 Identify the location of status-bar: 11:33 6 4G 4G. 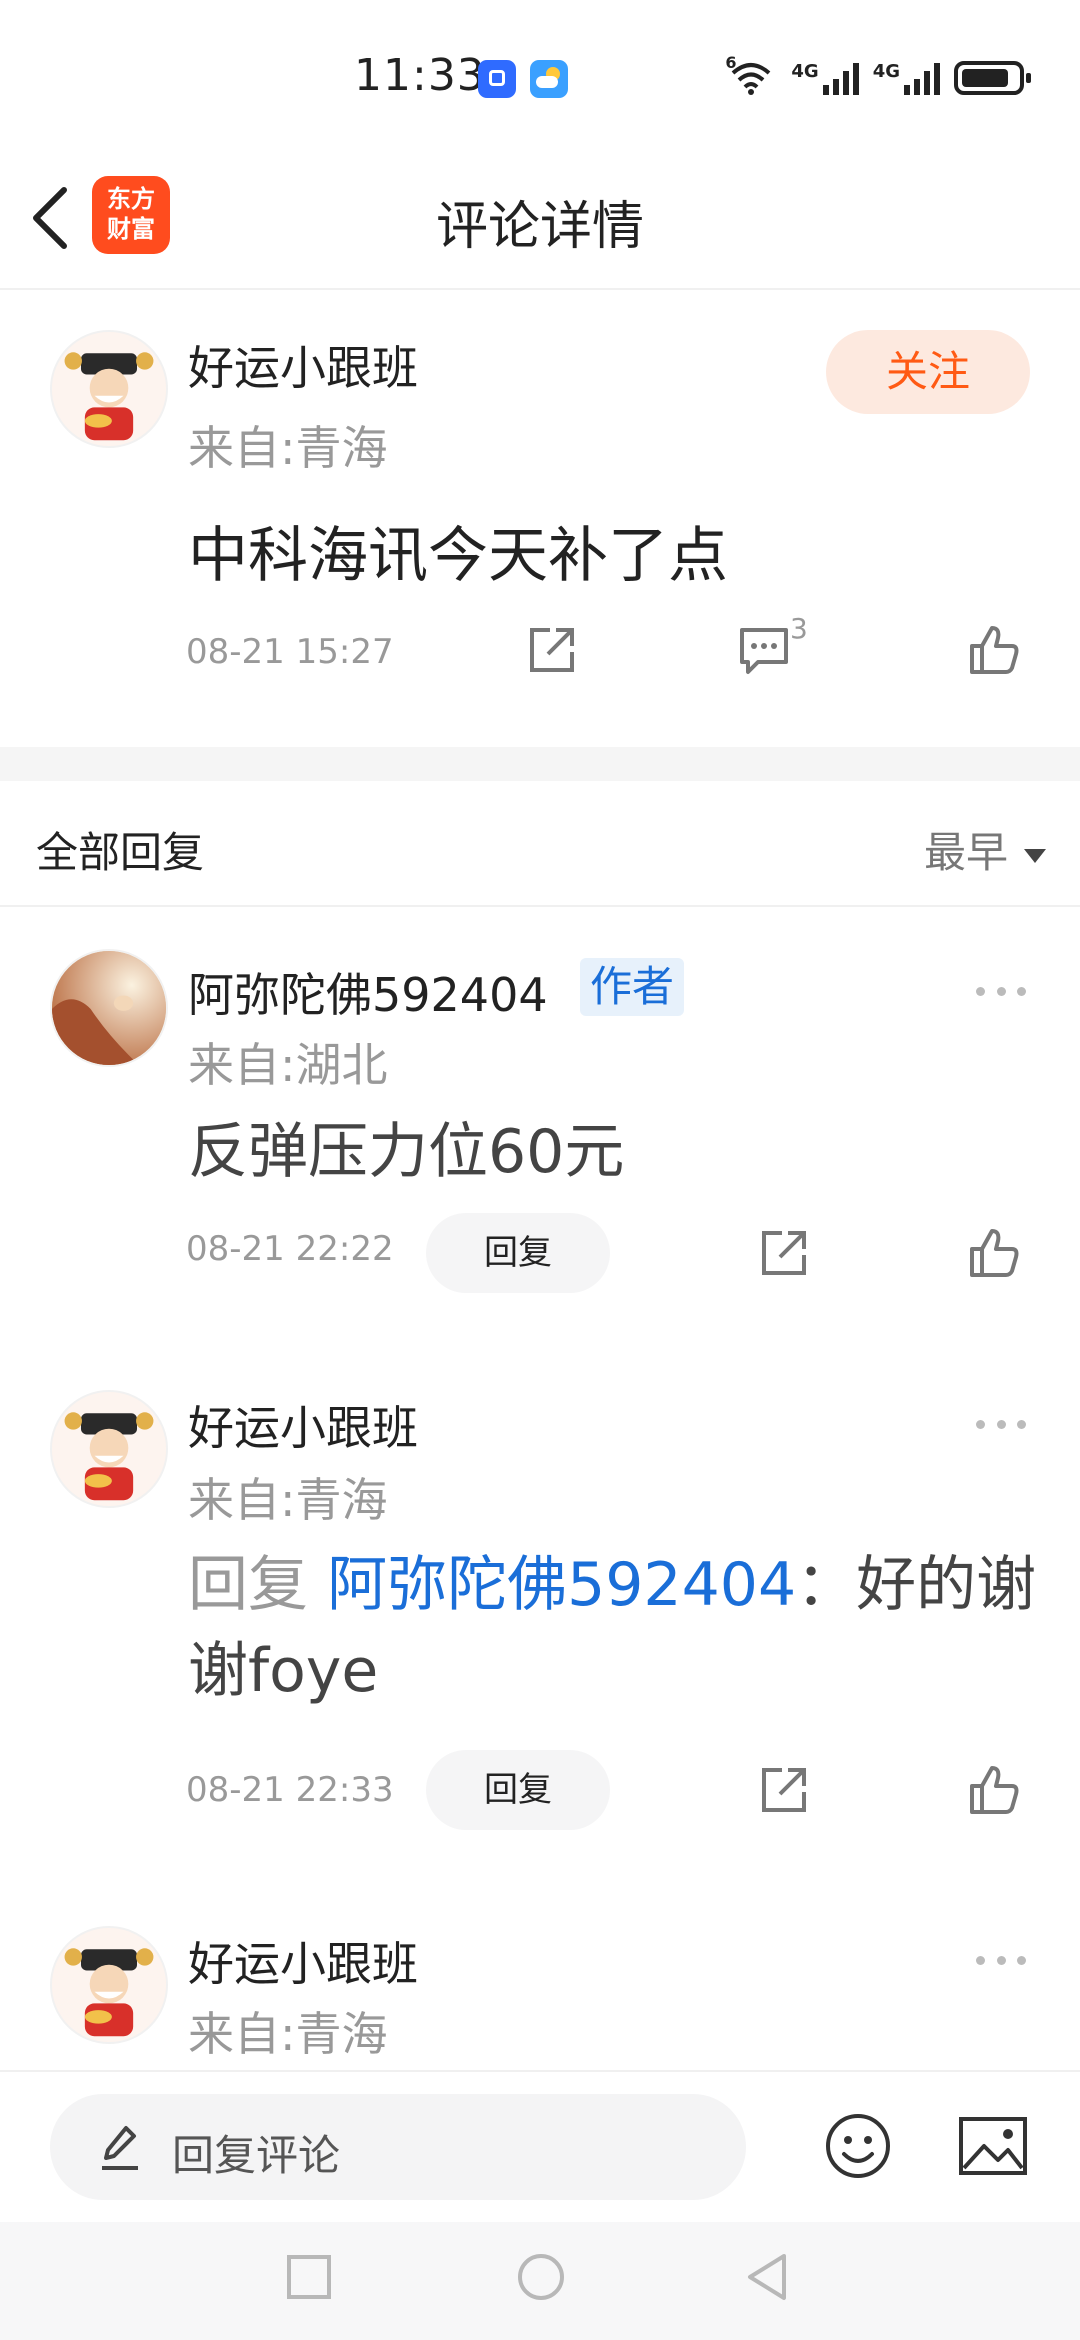
(540, 75).